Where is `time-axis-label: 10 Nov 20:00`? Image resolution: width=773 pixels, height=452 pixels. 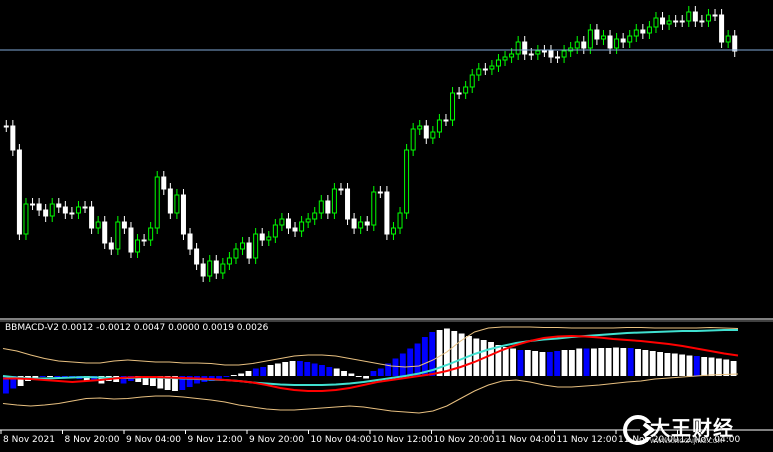 time-axis-label: 10 Nov 20:00 is located at coordinates (464, 440).